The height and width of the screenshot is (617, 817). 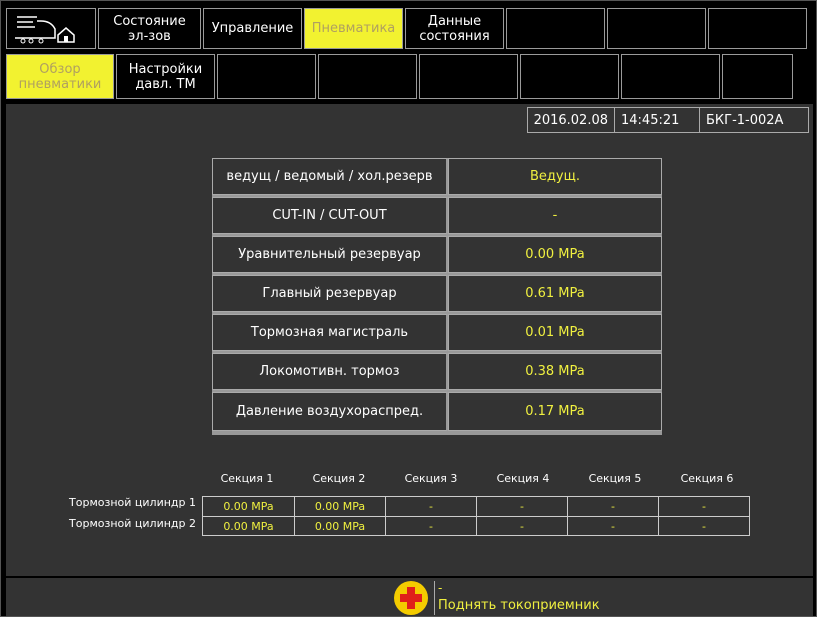 I want to click on param-label: Уравнительный резервуар, so click(x=330, y=254).